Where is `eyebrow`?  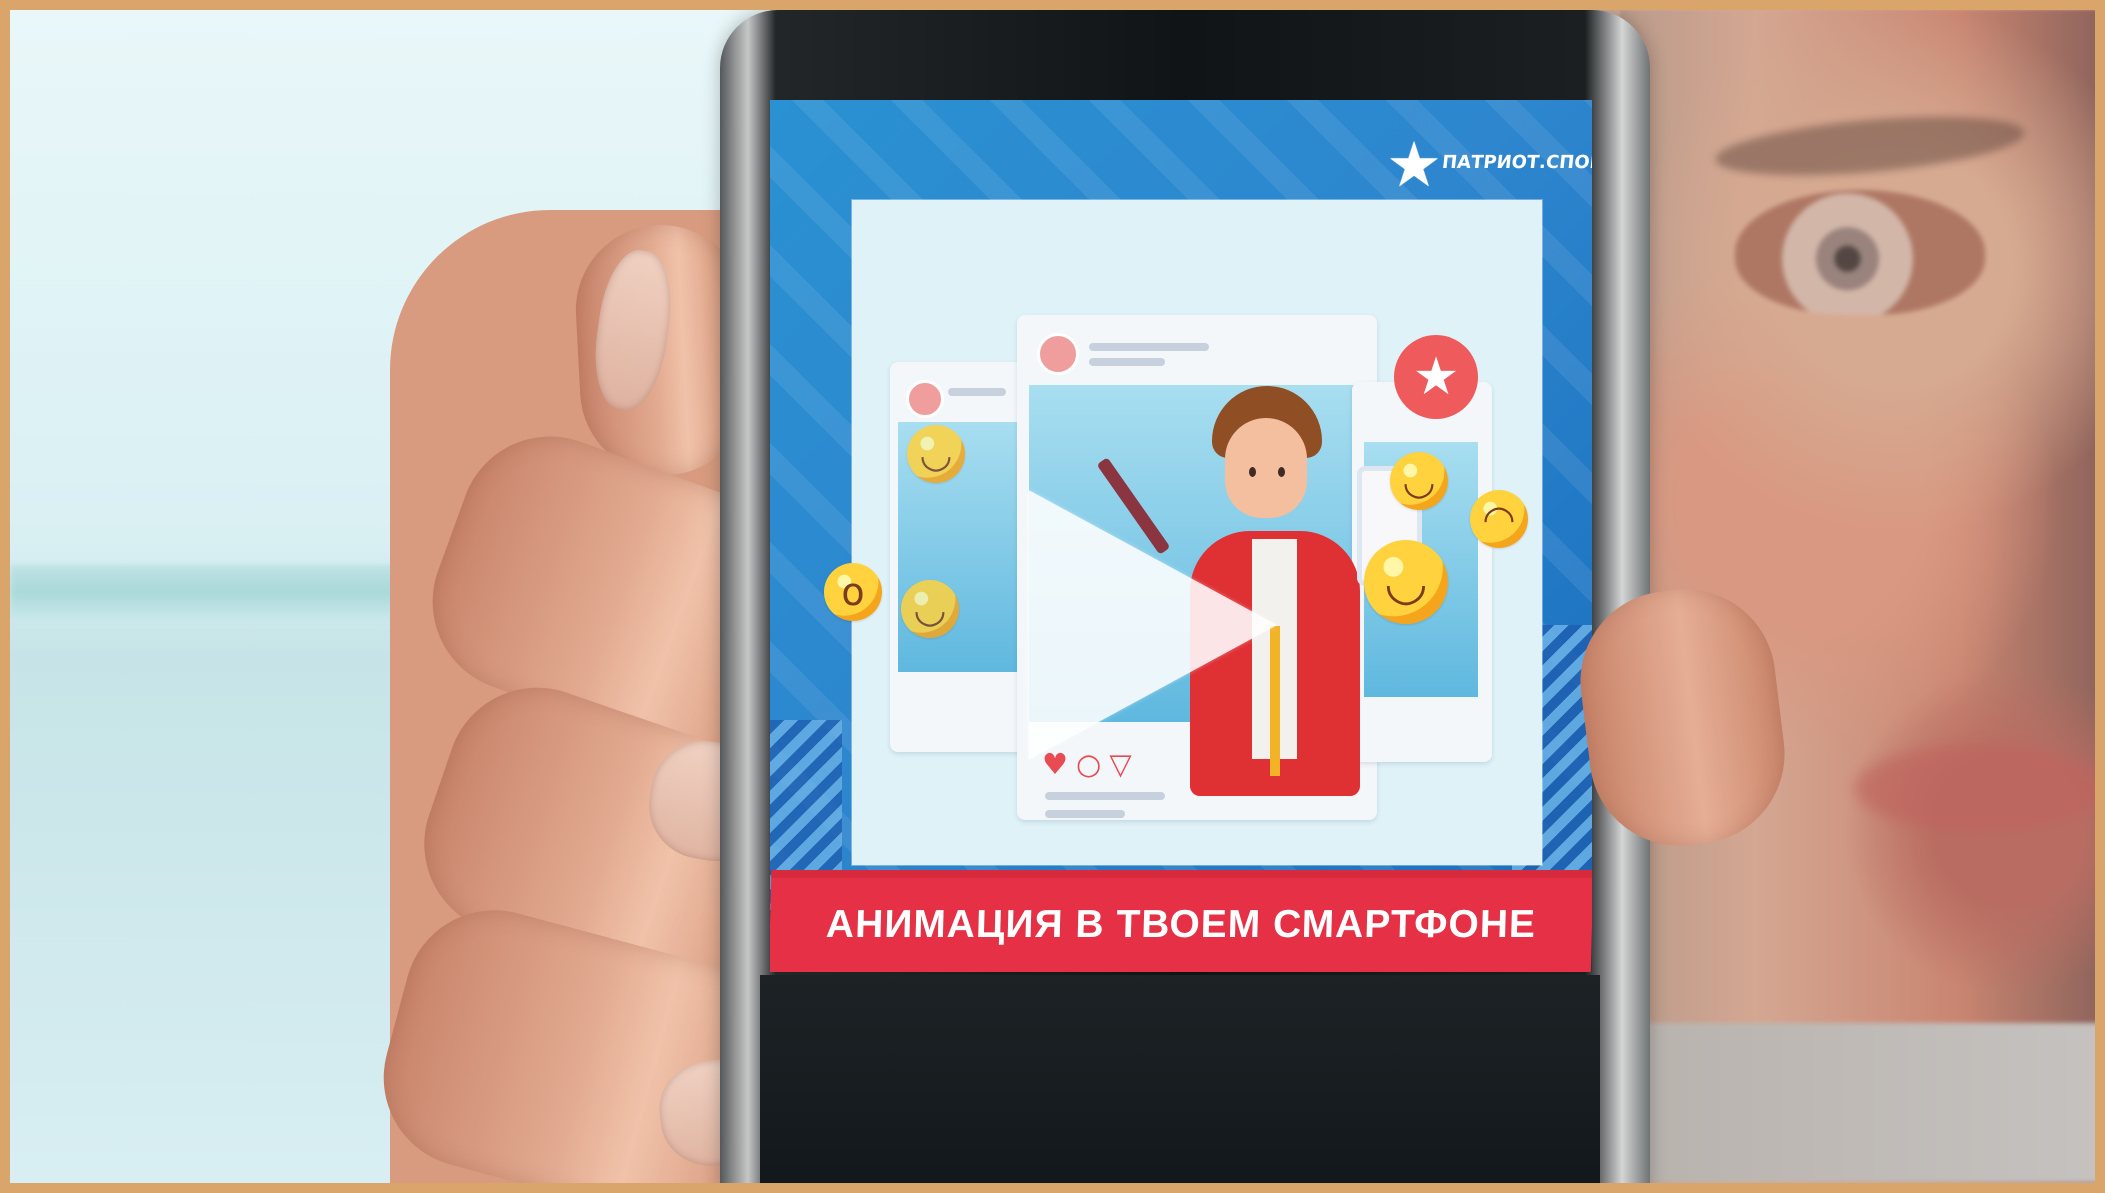 eyebrow is located at coordinates (1870, 146).